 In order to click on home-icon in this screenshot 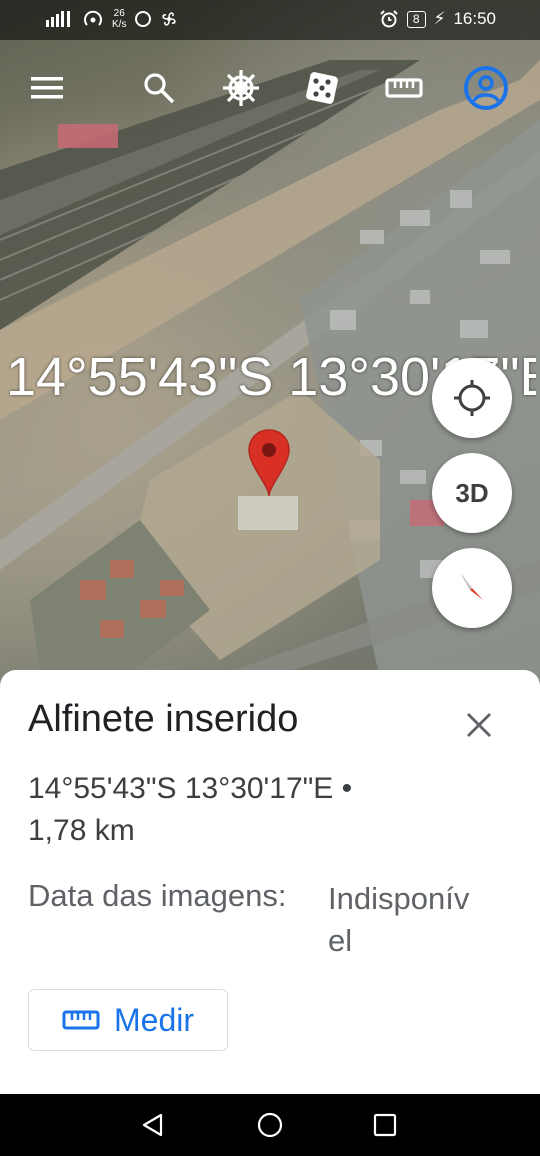, I will do `click(270, 1125)`.